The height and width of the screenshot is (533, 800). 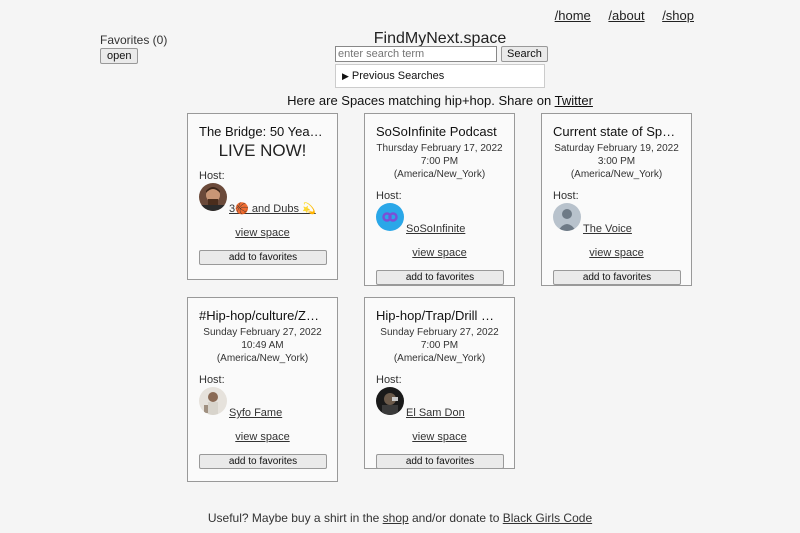 I want to click on nav-about-link: /about, so click(x=626, y=15).